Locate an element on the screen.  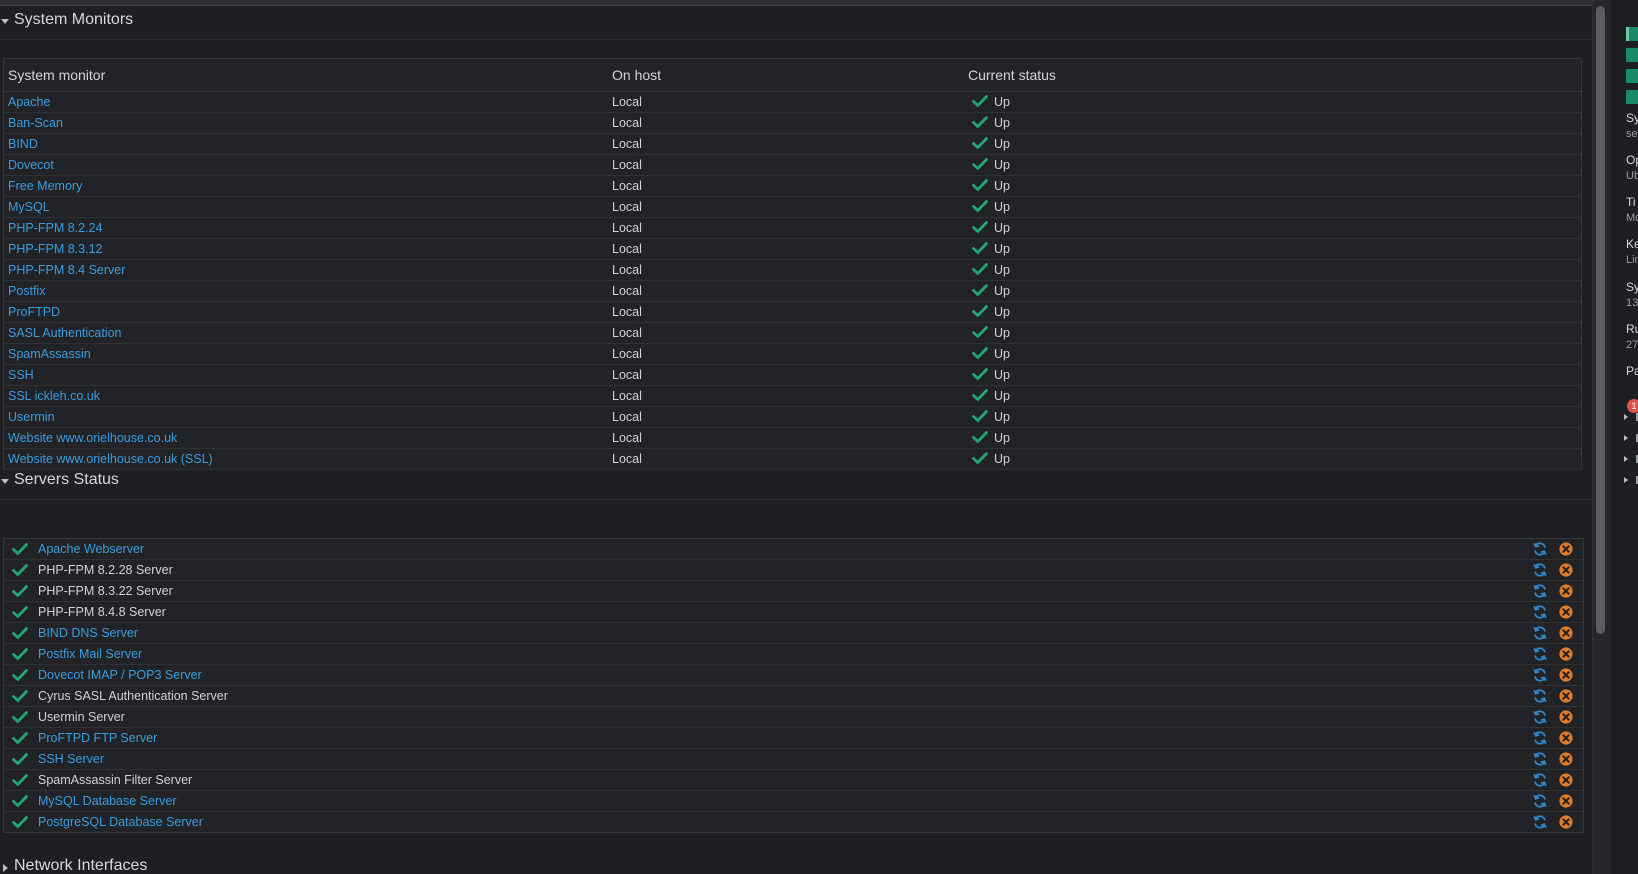
monitor-name-cell: MySQL is located at coordinates (305, 207).